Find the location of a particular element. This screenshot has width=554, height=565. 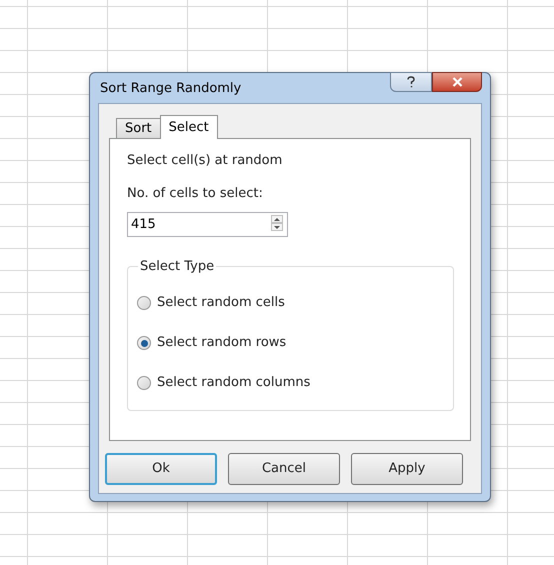

window-title: Sort Range Randomly is located at coordinates (171, 89).